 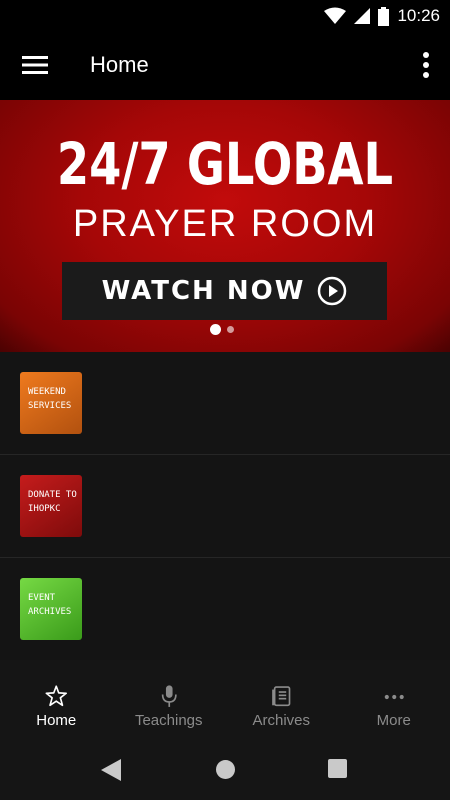 I want to click on donate-thumbnail: DONATE TO IHOPKC, so click(x=51, y=506).